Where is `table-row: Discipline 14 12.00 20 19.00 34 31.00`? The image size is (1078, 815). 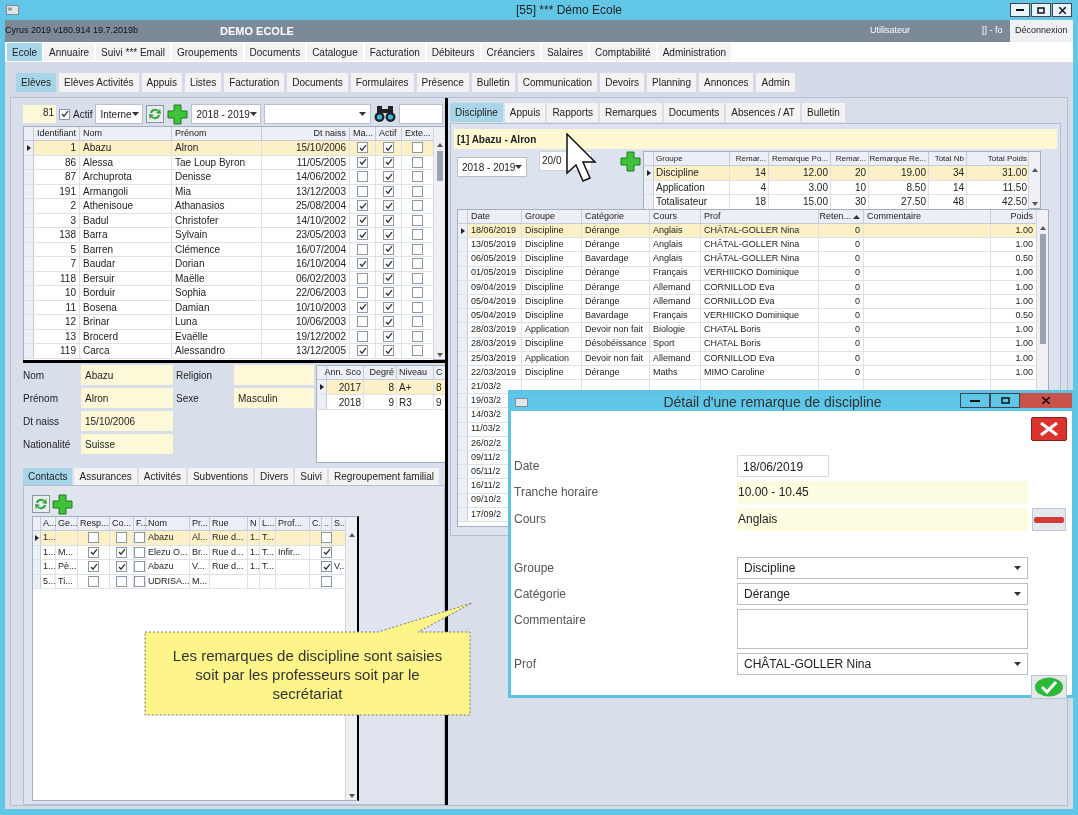
table-row: Discipline 14 12.00 20 19.00 34 31.00 is located at coordinates (836, 173).